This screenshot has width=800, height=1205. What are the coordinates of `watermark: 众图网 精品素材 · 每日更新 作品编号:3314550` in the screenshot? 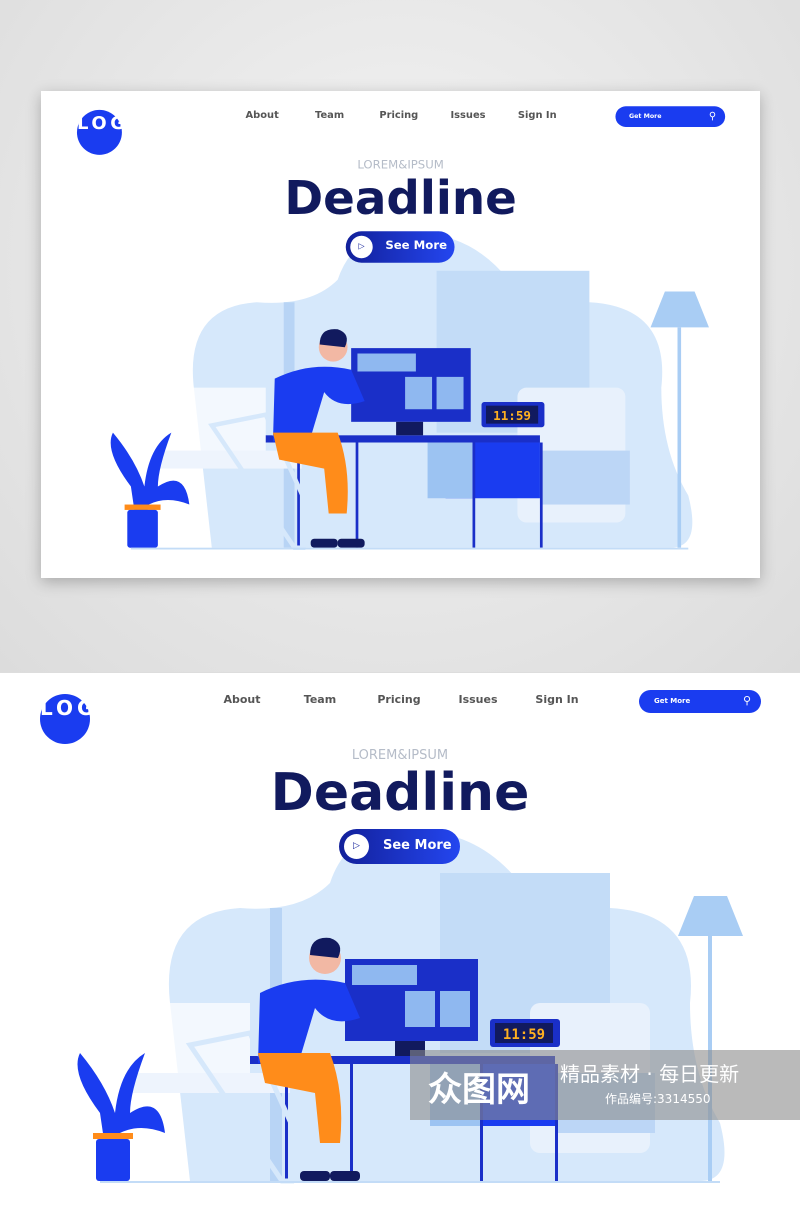 It's located at (605, 1085).